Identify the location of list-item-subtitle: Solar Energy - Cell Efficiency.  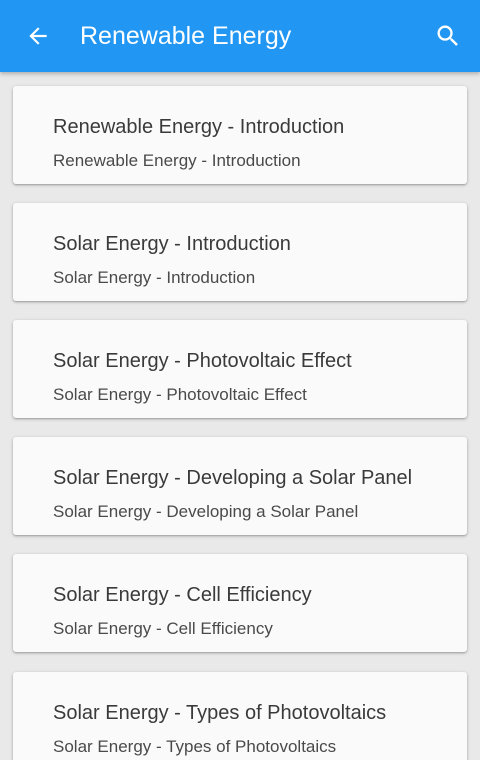
(163, 628).